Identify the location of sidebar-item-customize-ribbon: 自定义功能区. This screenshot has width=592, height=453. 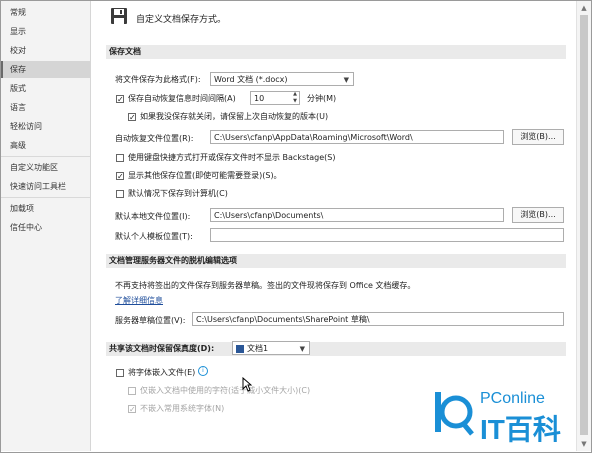
(45, 167).